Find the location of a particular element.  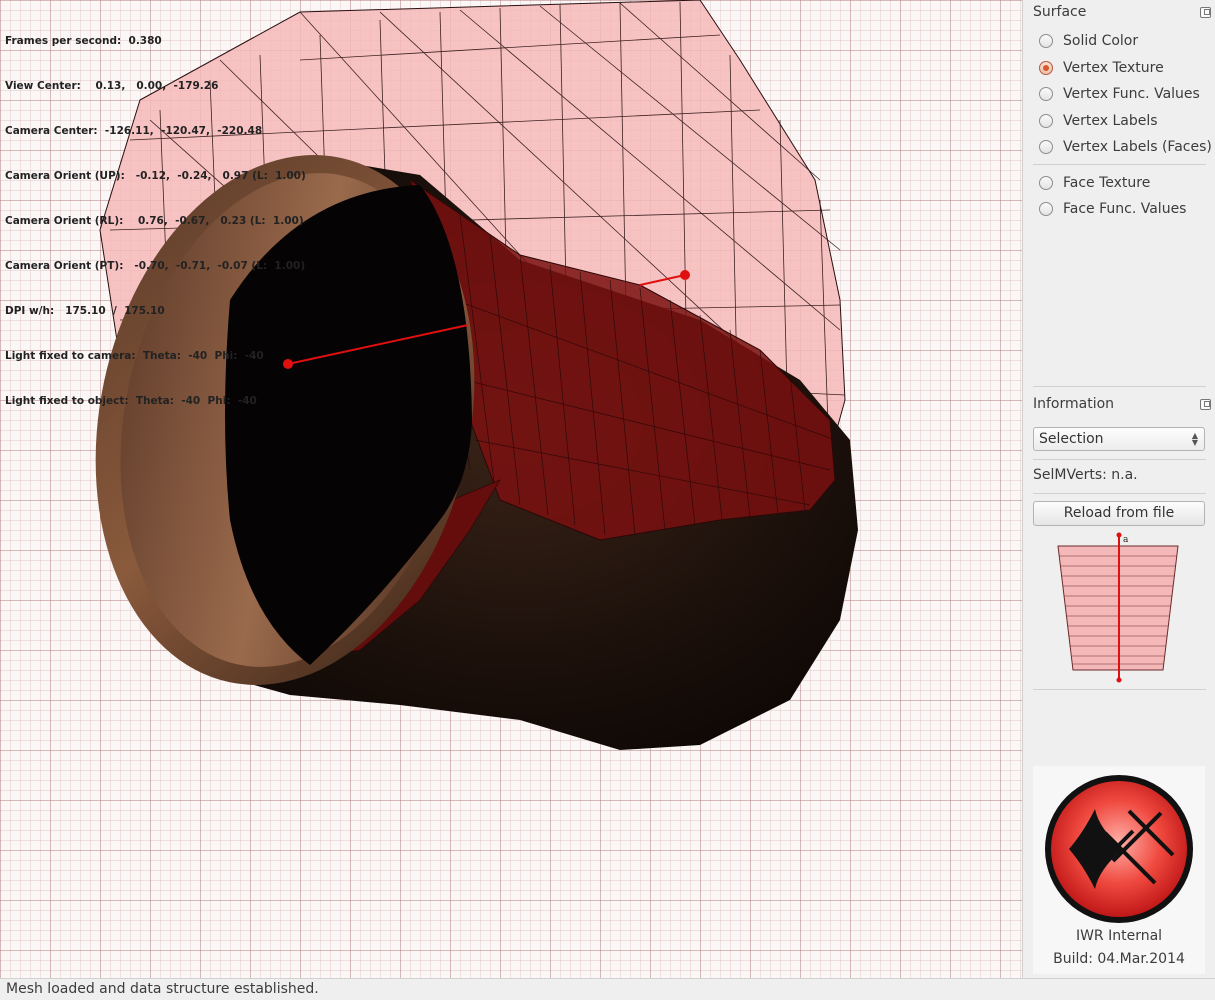

logo-title: IWR Internal is located at coordinates (1119, 936).